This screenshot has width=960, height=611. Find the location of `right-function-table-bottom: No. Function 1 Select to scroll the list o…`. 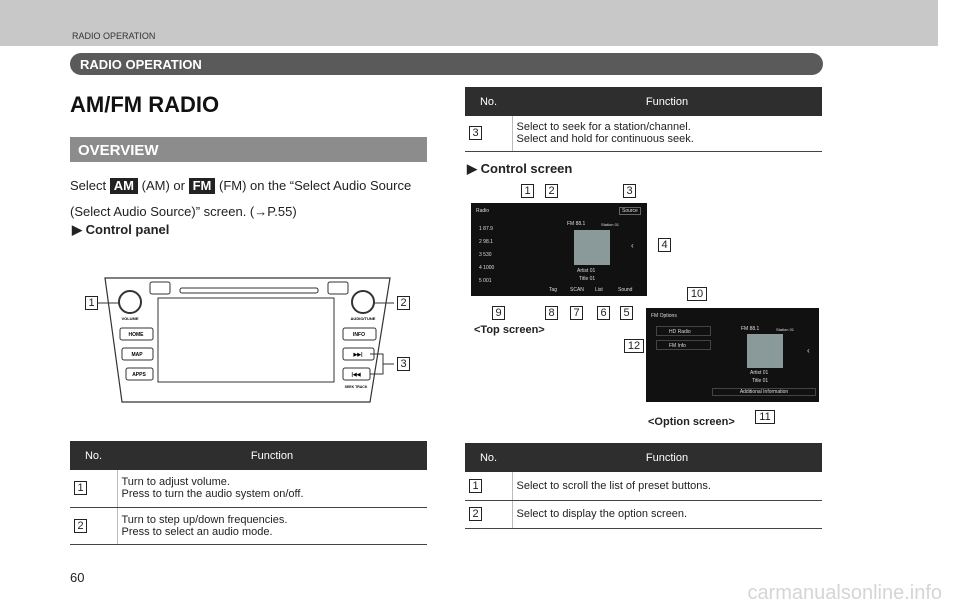

right-function-table-bottom: No. Function 1 Select to scroll the list o… is located at coordinates (643, 486).